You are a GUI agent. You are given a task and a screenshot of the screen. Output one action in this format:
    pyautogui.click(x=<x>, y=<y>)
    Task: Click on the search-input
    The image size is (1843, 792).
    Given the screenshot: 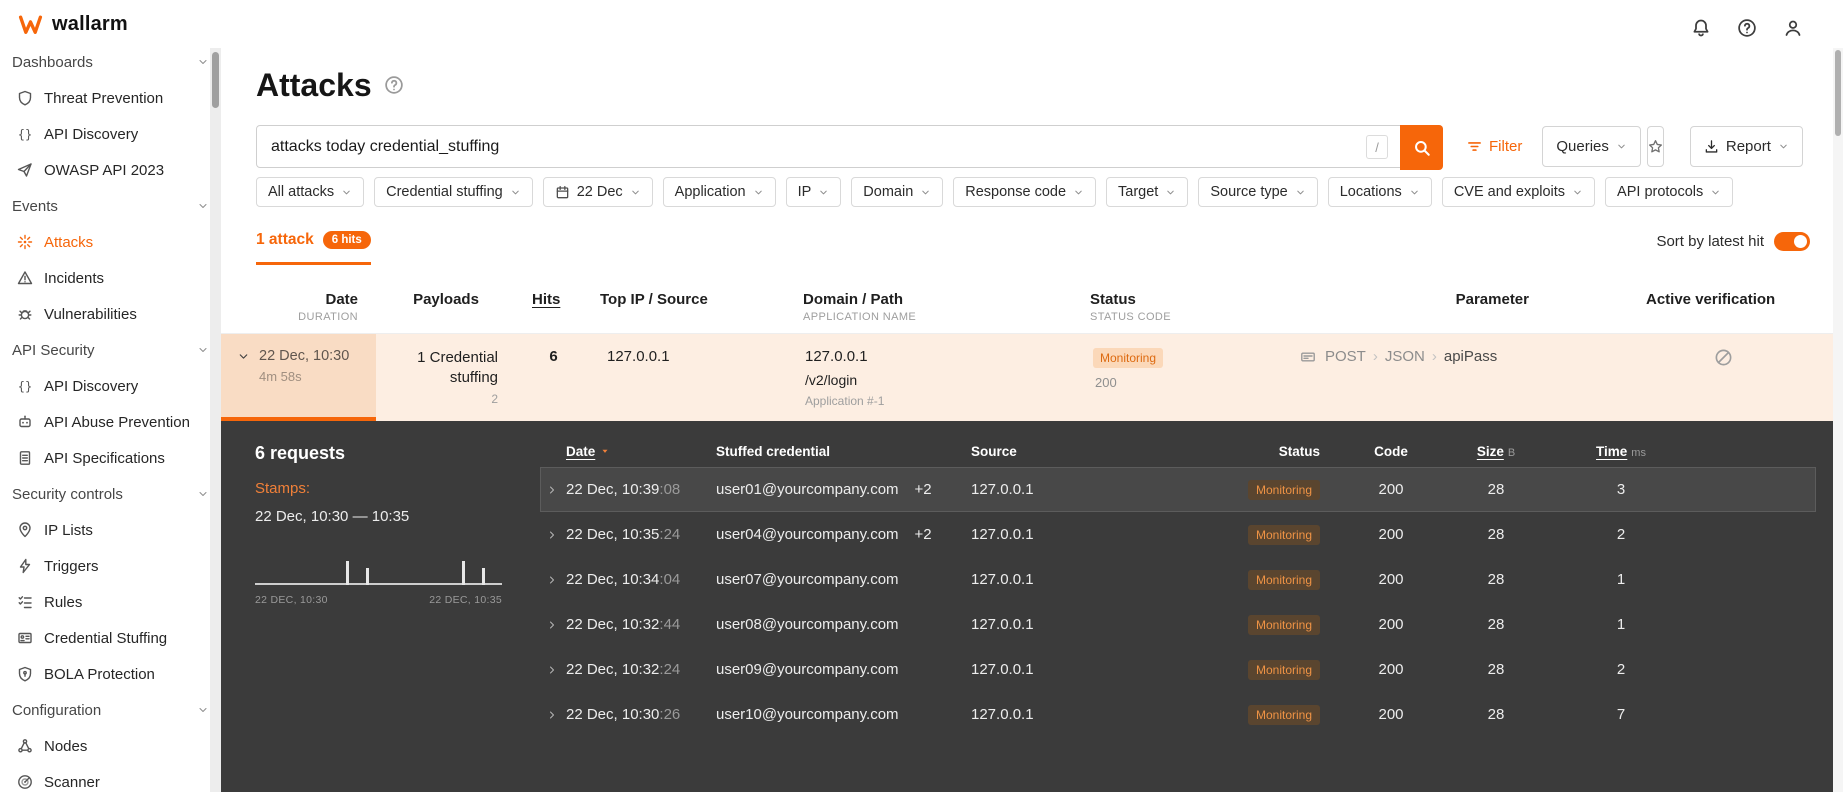 What is the action you would take?
    pyautogui.click(x=809, y=146)
    